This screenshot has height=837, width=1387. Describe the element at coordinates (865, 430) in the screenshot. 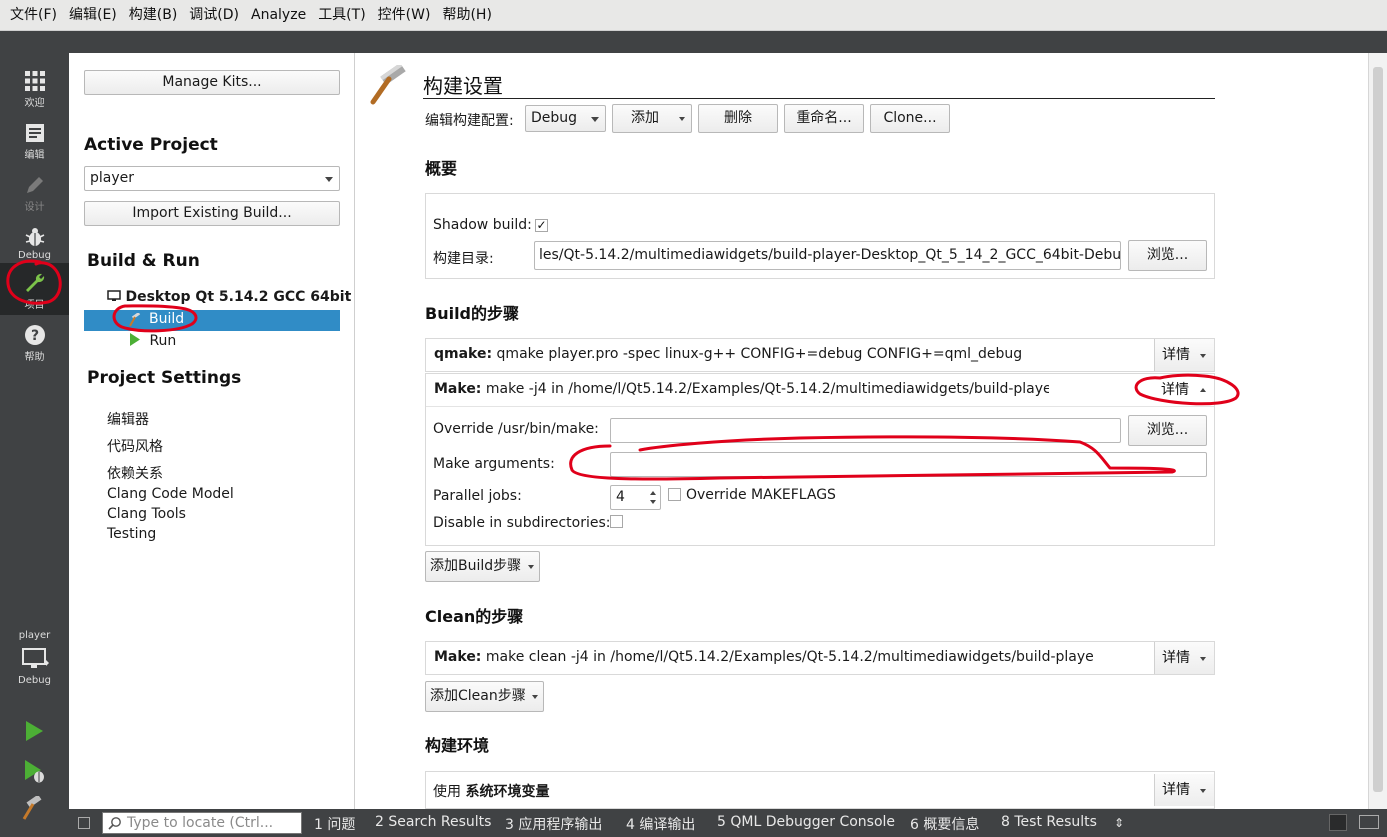

I see `override-make-input` at that location.